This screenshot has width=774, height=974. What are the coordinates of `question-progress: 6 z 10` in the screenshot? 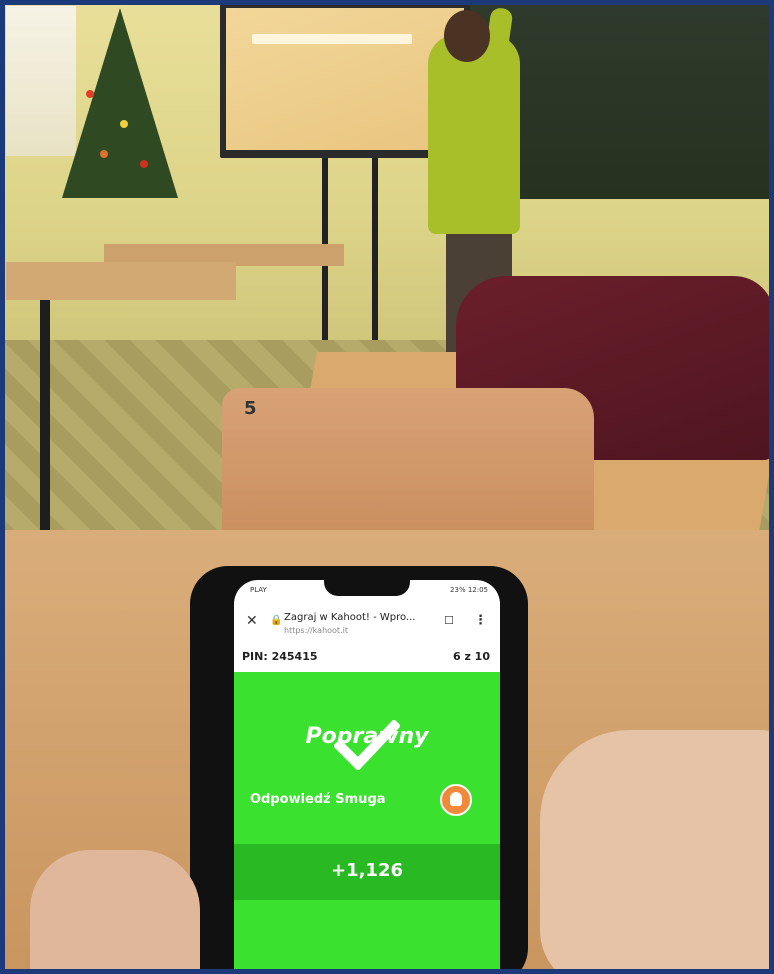 It's located at (471, 656).